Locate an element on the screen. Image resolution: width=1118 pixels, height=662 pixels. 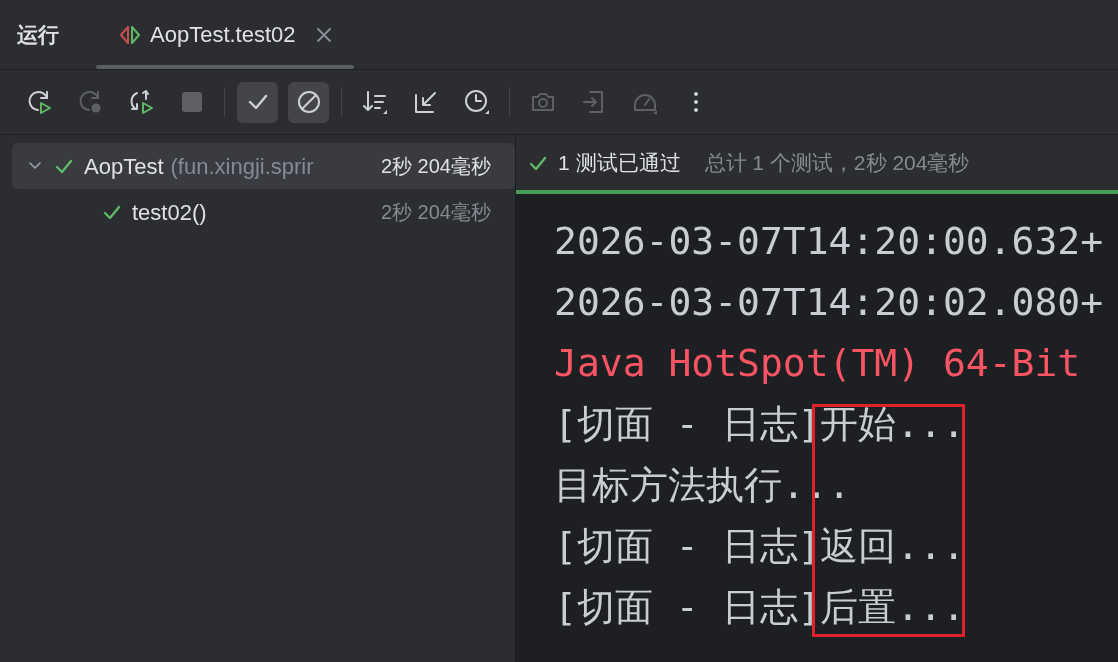
collapse-icon is located at coordinates (425, 102).